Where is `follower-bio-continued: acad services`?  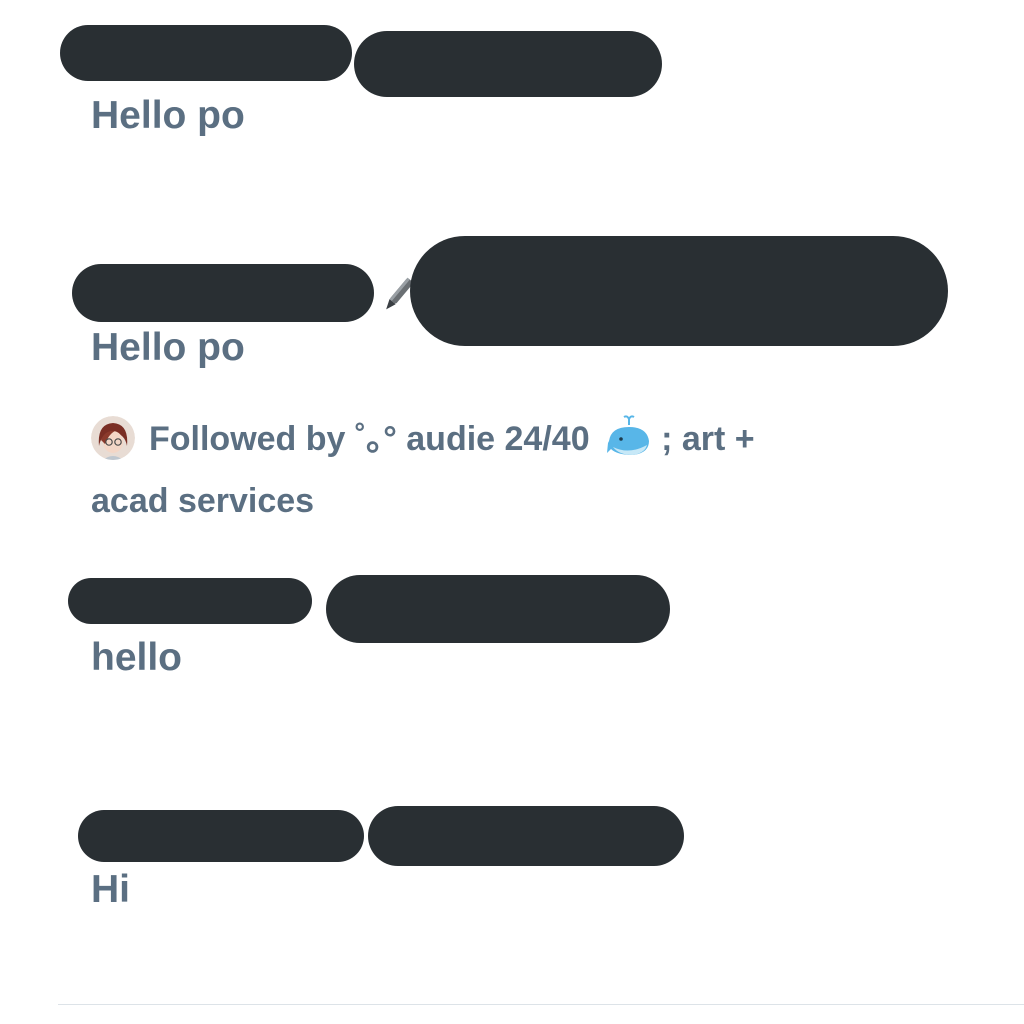 follower-bio-continued: acad services is located at coordinates (203, 501).